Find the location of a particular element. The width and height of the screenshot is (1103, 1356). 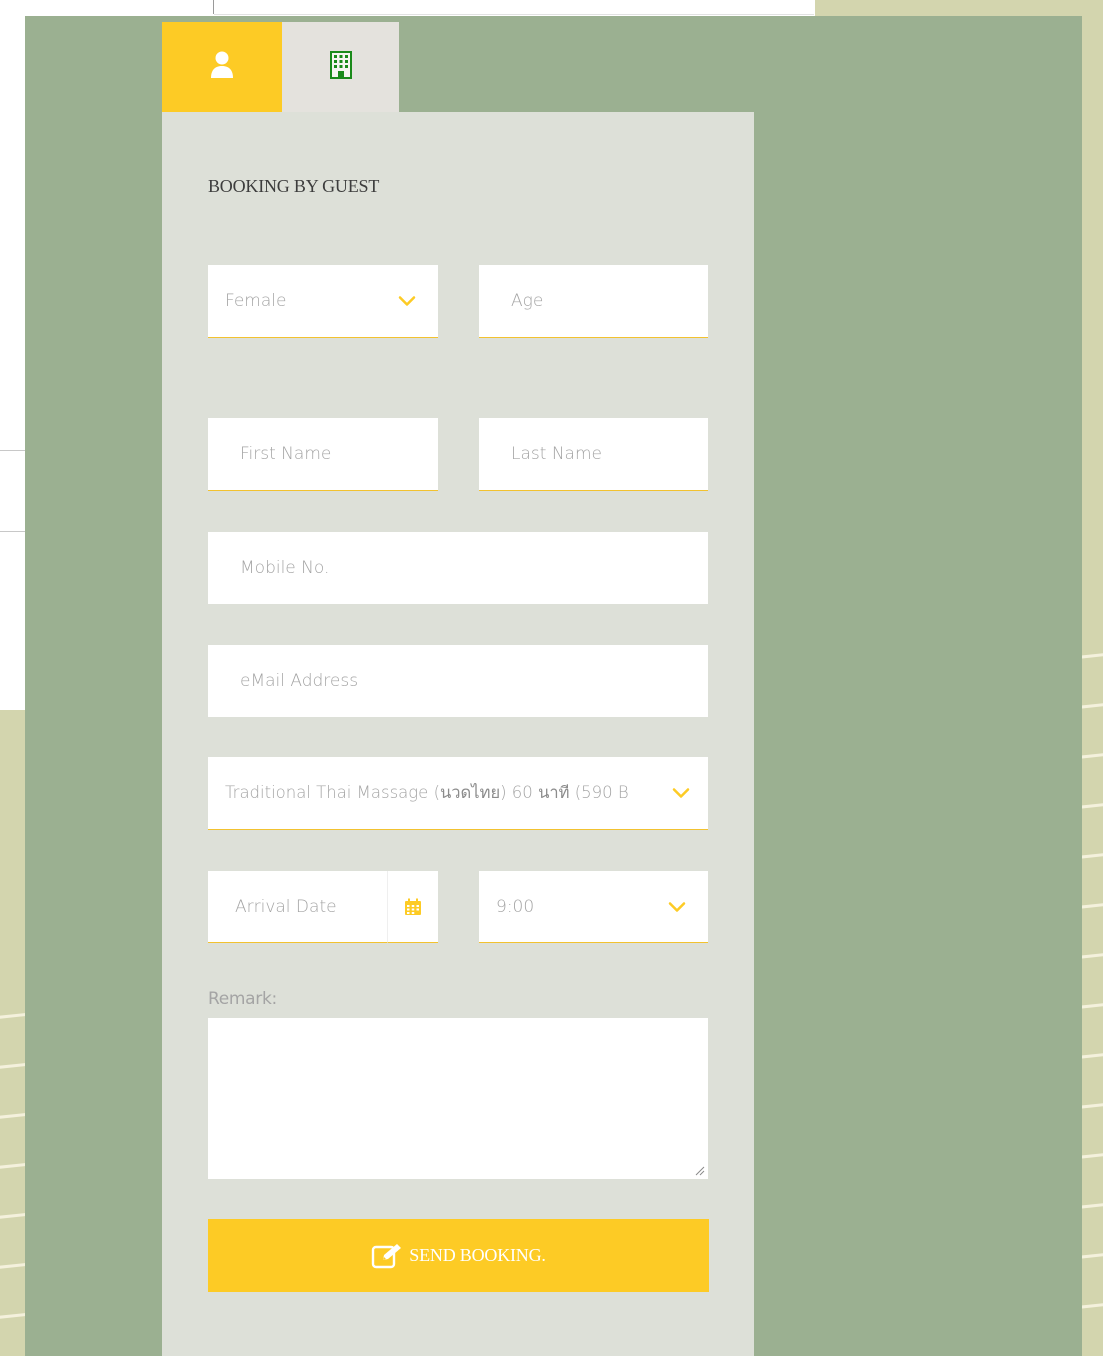

arrival-date-input: Arrival Date is located at coordinates (298, 907).